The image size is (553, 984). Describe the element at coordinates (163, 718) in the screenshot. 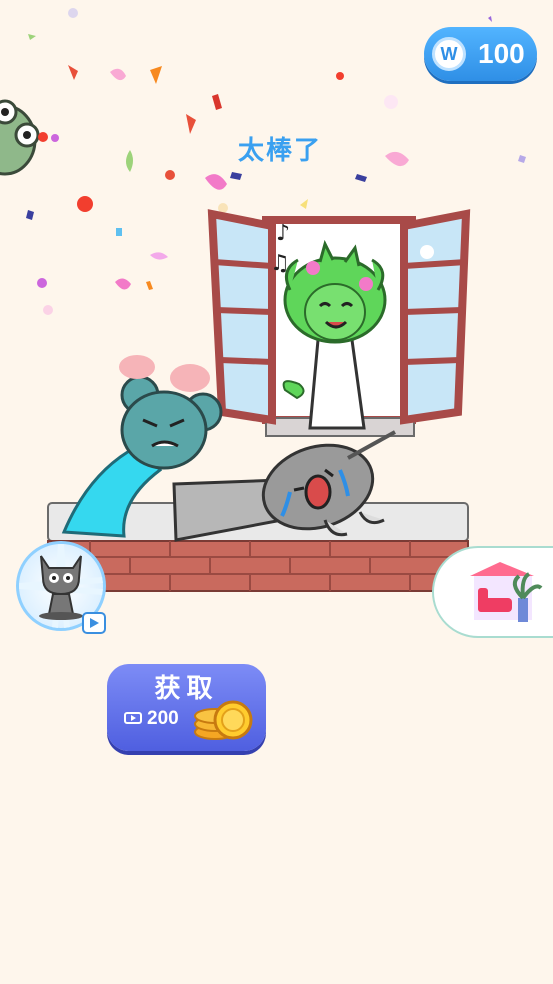

I see `get-button-cost: 200` at that location.